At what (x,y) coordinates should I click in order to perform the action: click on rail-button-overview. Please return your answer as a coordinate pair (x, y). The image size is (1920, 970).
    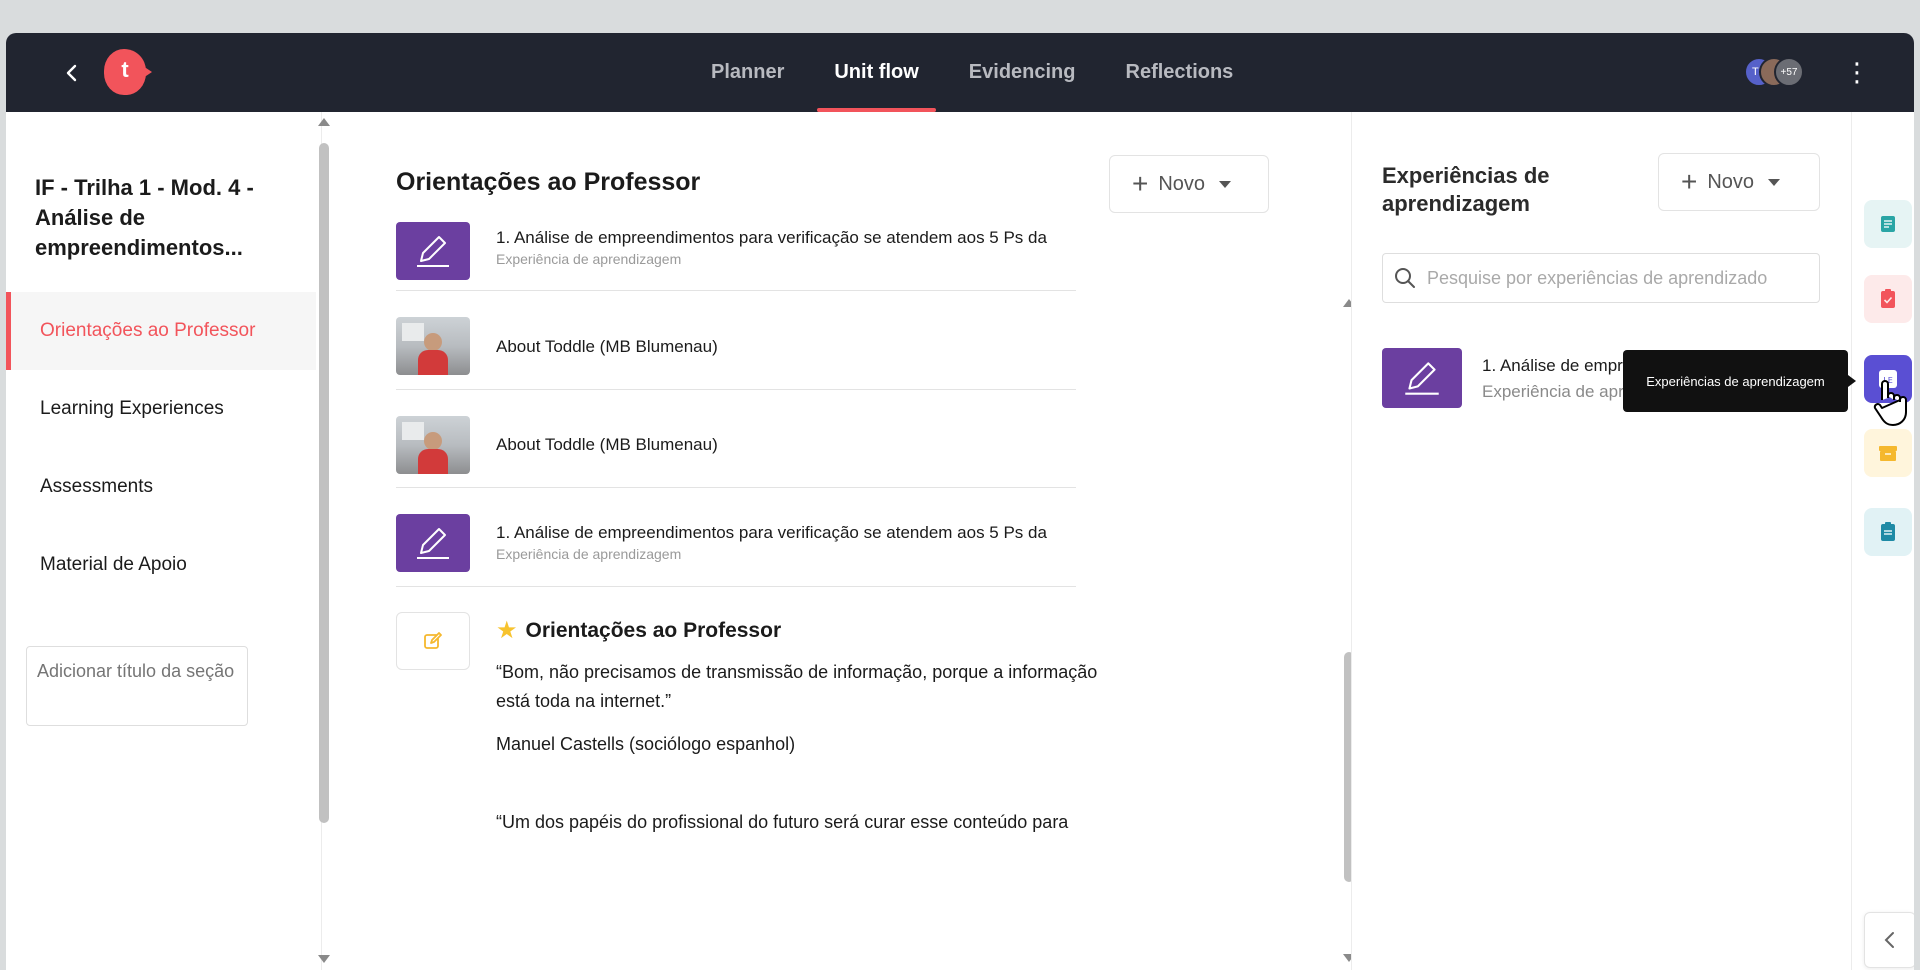
    Looking at the image, I should click on (1888, 224).